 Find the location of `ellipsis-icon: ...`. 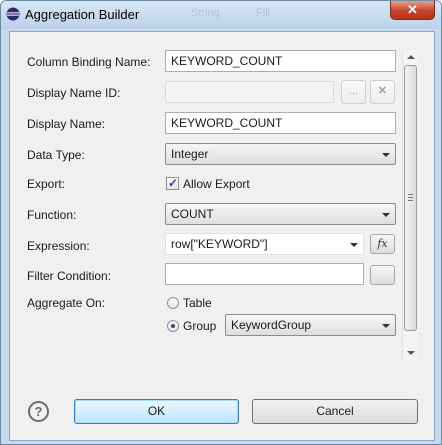

ellipsis-icon: ... is located at coordinates (353, 91).